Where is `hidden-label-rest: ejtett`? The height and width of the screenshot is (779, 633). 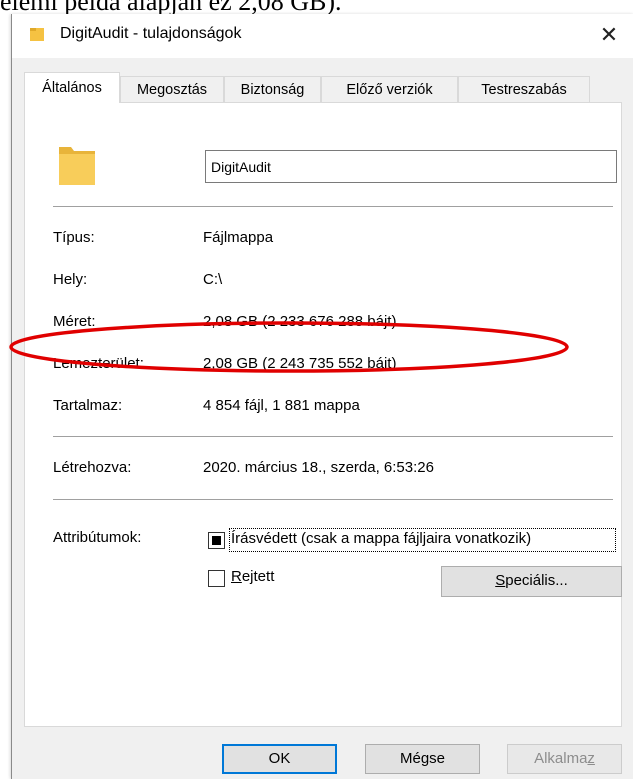
hidden-label-rest: ejtett is located at coordinates (258, 576).